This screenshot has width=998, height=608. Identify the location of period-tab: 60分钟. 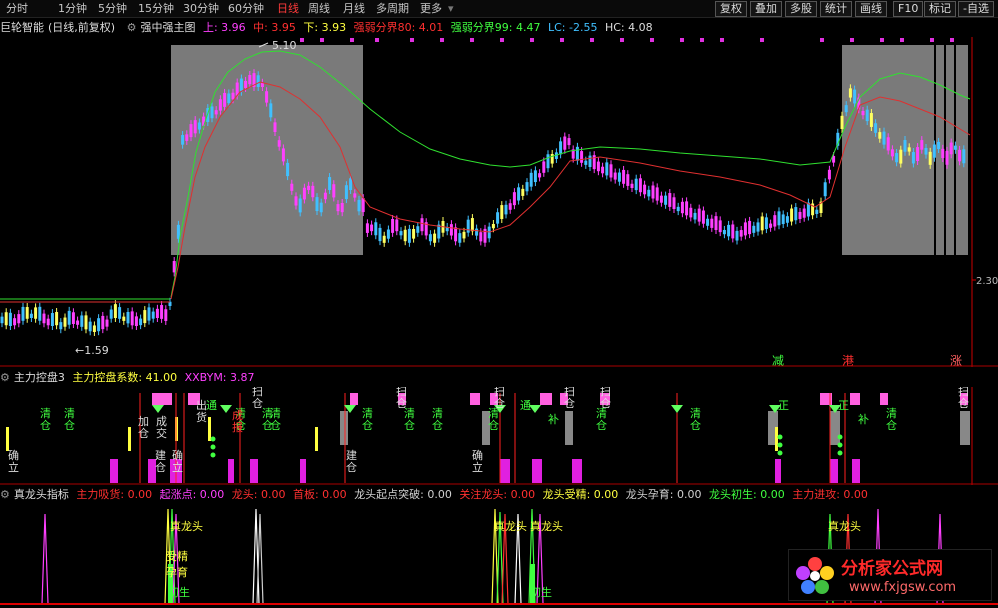
(246, 9).